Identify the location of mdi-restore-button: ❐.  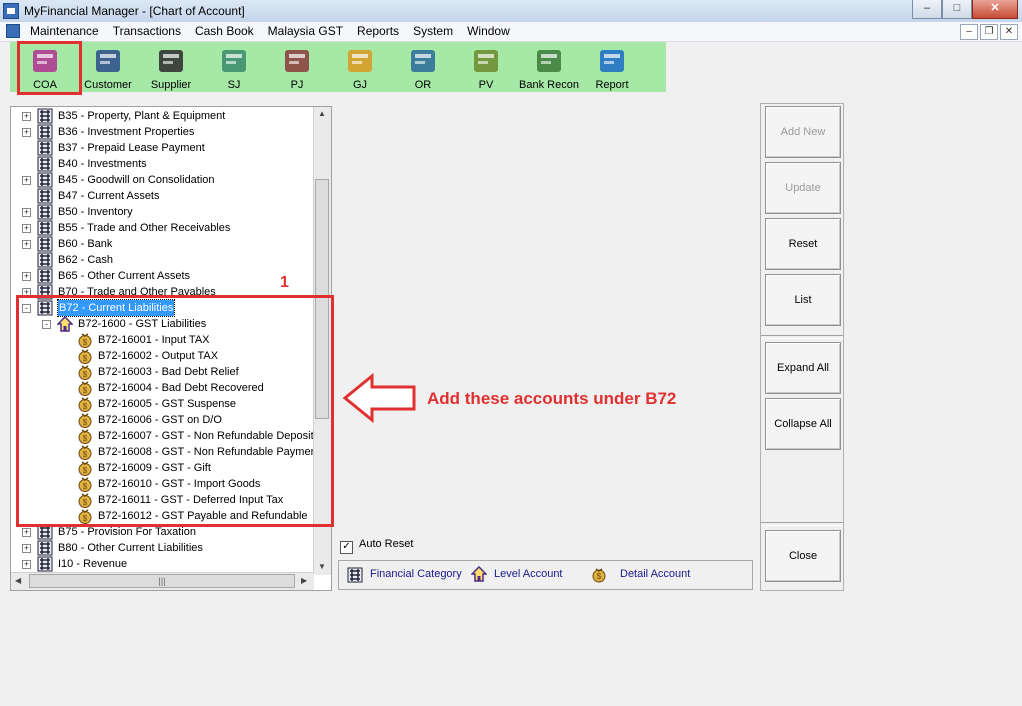
(989, 32).